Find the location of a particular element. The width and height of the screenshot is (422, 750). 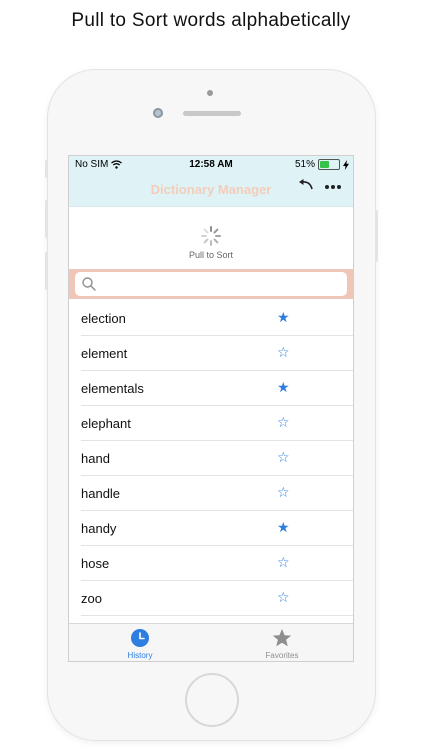

word-label: elephant is located at coordinates (106, 423).